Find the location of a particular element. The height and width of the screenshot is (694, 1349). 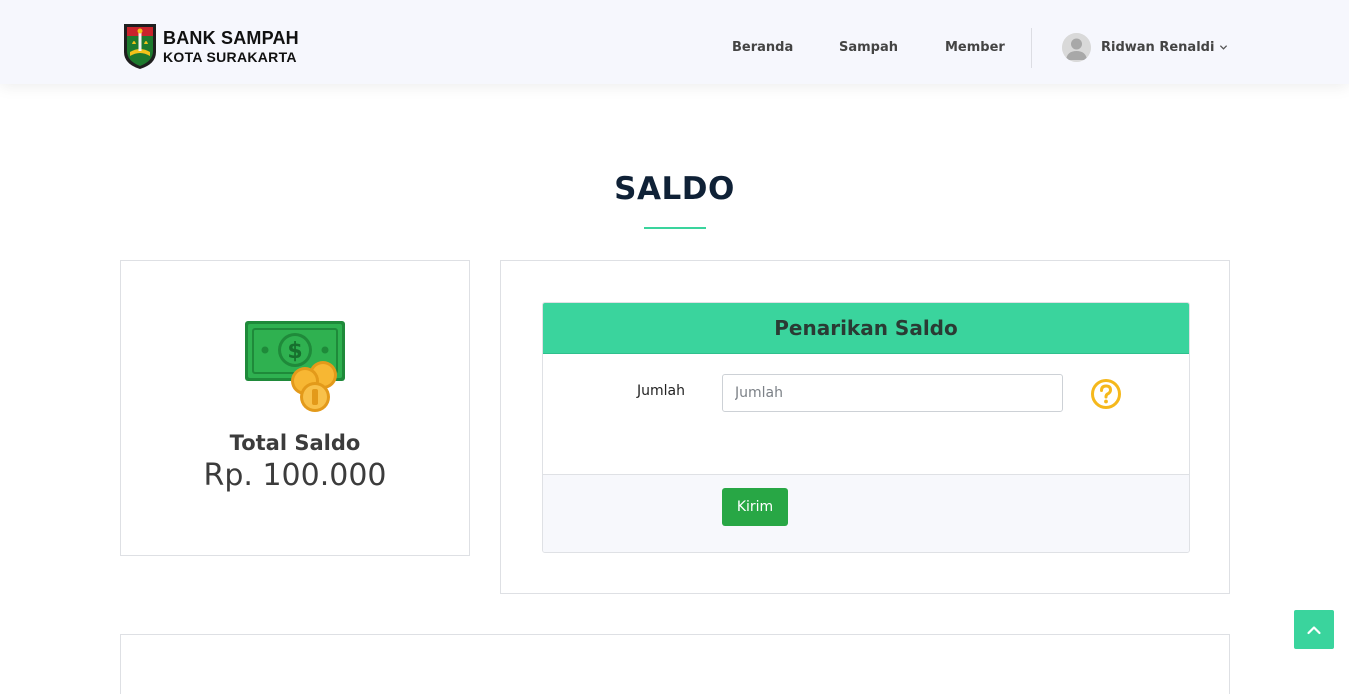

total-balance-value: Rp. 100.000 is located at coordinates (295, 475).